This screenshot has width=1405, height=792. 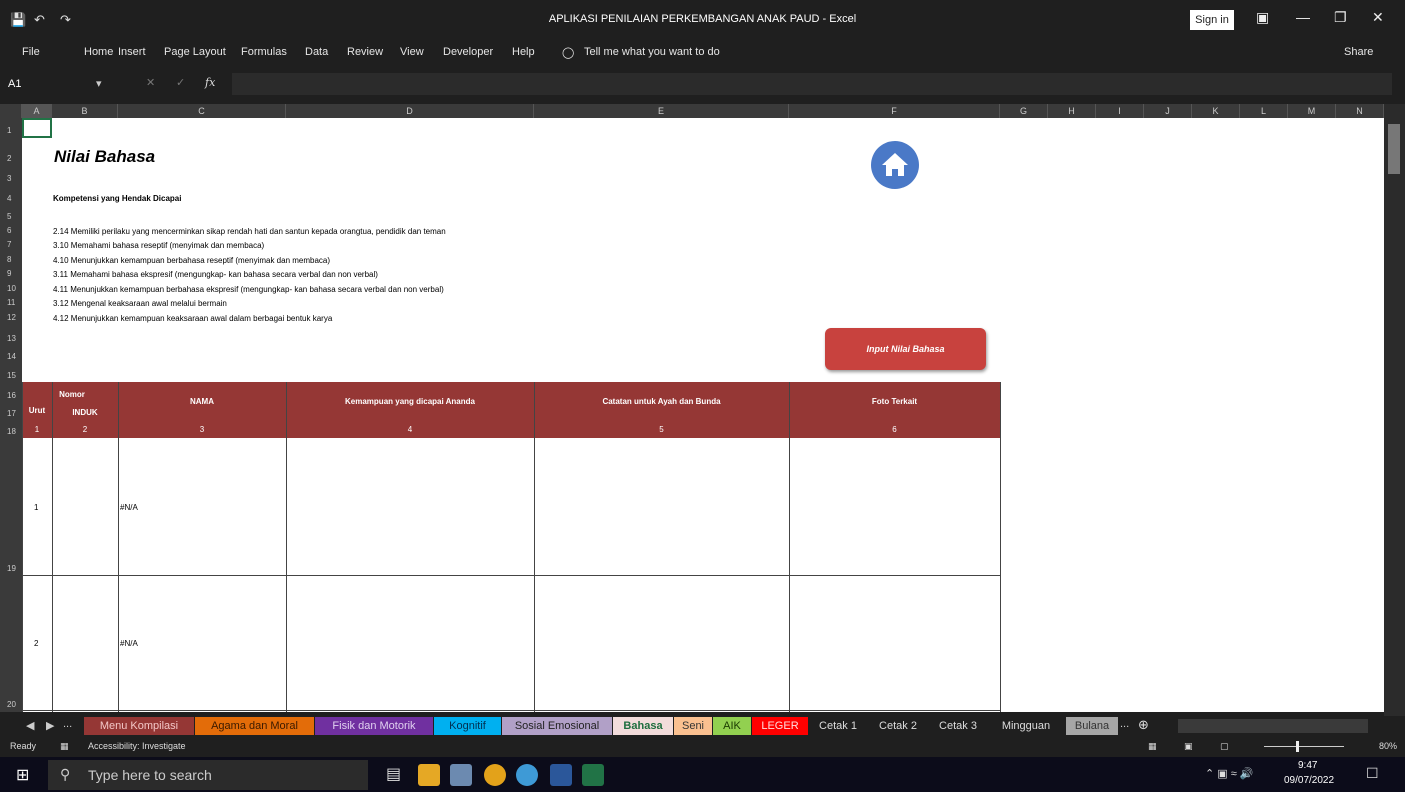 I want to click on row-header: 12, so click(x=11, y=317).